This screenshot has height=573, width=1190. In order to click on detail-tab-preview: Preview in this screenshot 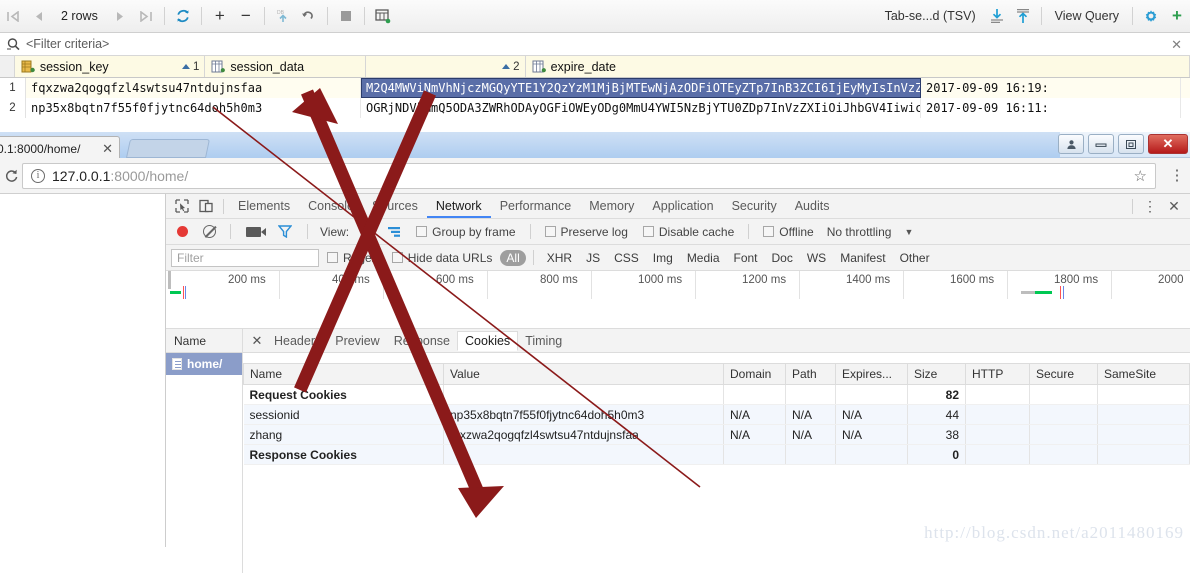, I will do `click(357, 341)`.